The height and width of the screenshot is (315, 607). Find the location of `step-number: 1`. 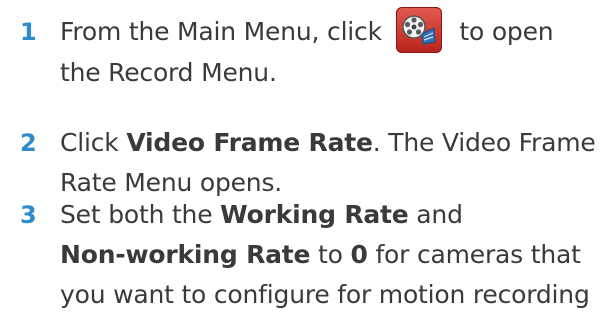

step-number: 1 is located at coordinates (28, 32).